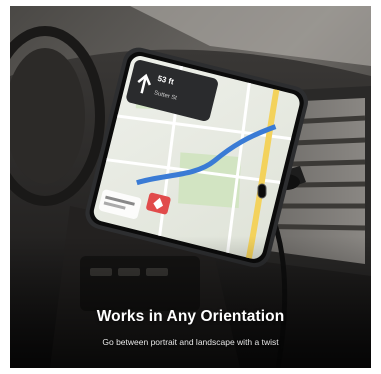  What do you see at coordinates (190, 316) in the screenshot?
I see `caption-title: Works in Any Orientation` at bounding box center [190, 316].